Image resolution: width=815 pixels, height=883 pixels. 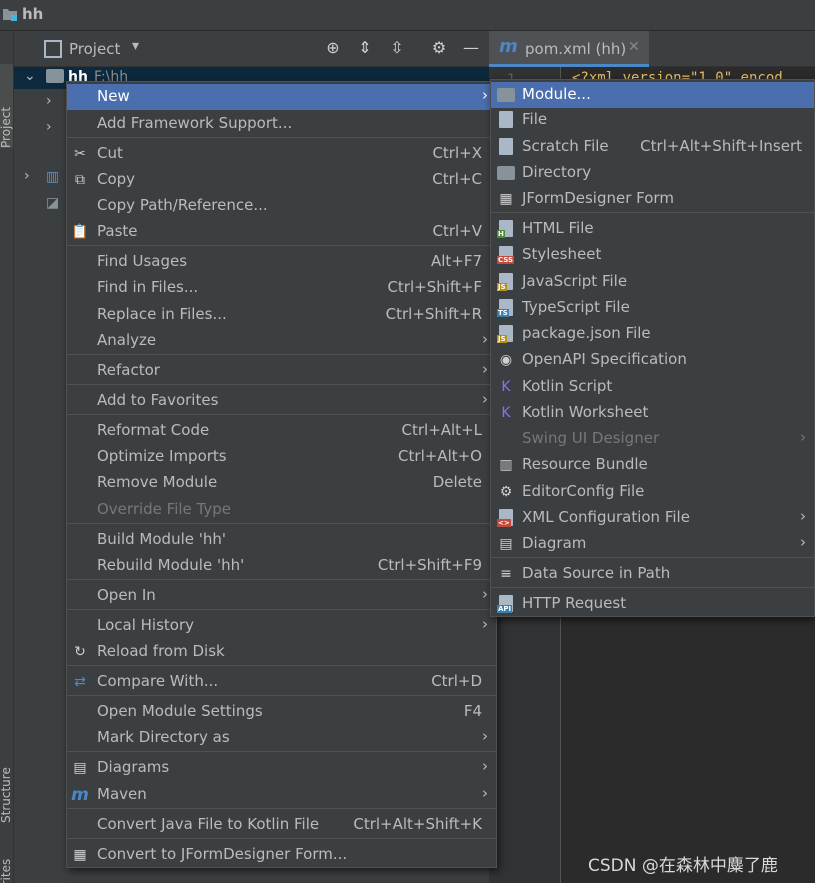 What do you see at coordinates (506, 518) in the screenshot?
I see `xml-file-icon: <>` at bounding box center [506, 518].